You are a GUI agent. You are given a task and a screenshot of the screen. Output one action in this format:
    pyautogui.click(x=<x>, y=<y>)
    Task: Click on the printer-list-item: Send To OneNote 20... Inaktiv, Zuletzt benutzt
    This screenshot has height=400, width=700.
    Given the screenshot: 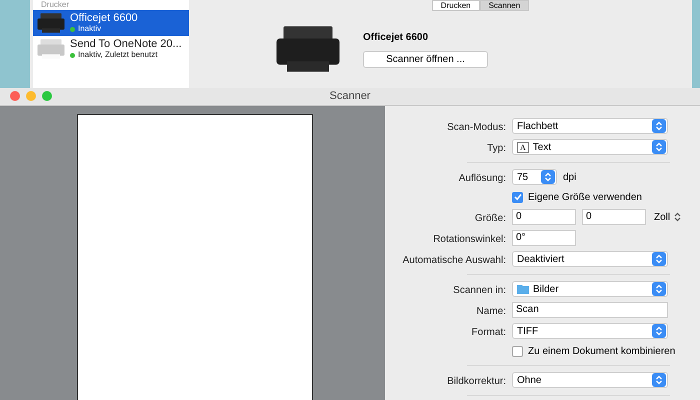 What is the action you would take?
    pyautogui.click(x=111, y=49)
    